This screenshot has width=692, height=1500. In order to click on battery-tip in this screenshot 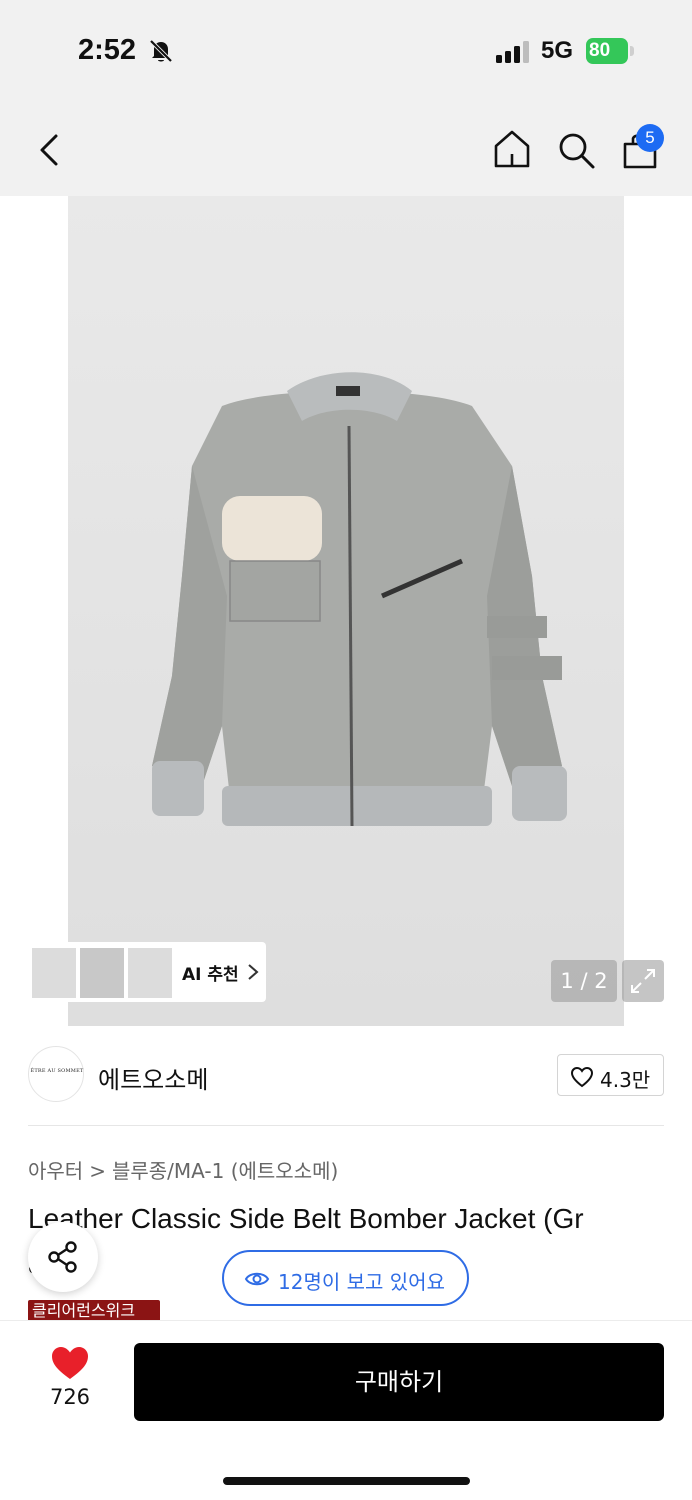, I will do `click(632, 51)`.